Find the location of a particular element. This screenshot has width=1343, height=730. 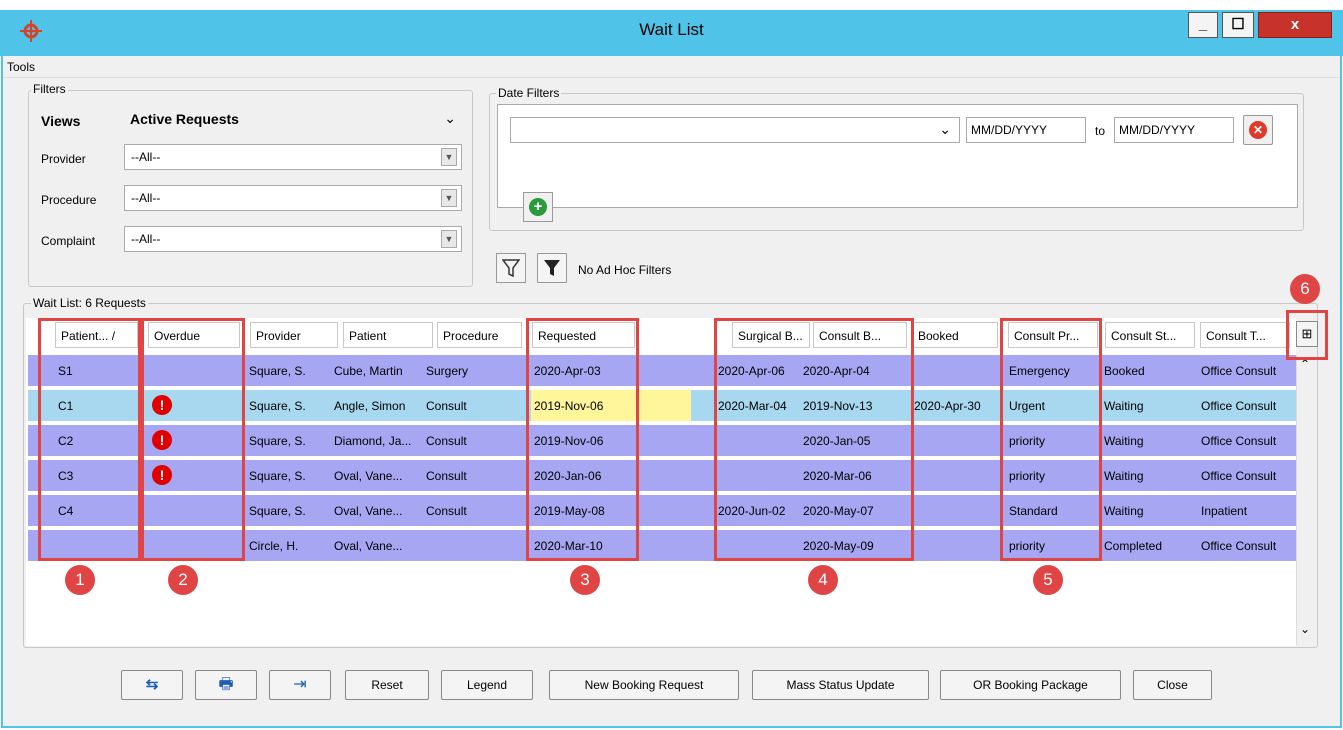

filter-outline-button is located at coordinates (511, 268).